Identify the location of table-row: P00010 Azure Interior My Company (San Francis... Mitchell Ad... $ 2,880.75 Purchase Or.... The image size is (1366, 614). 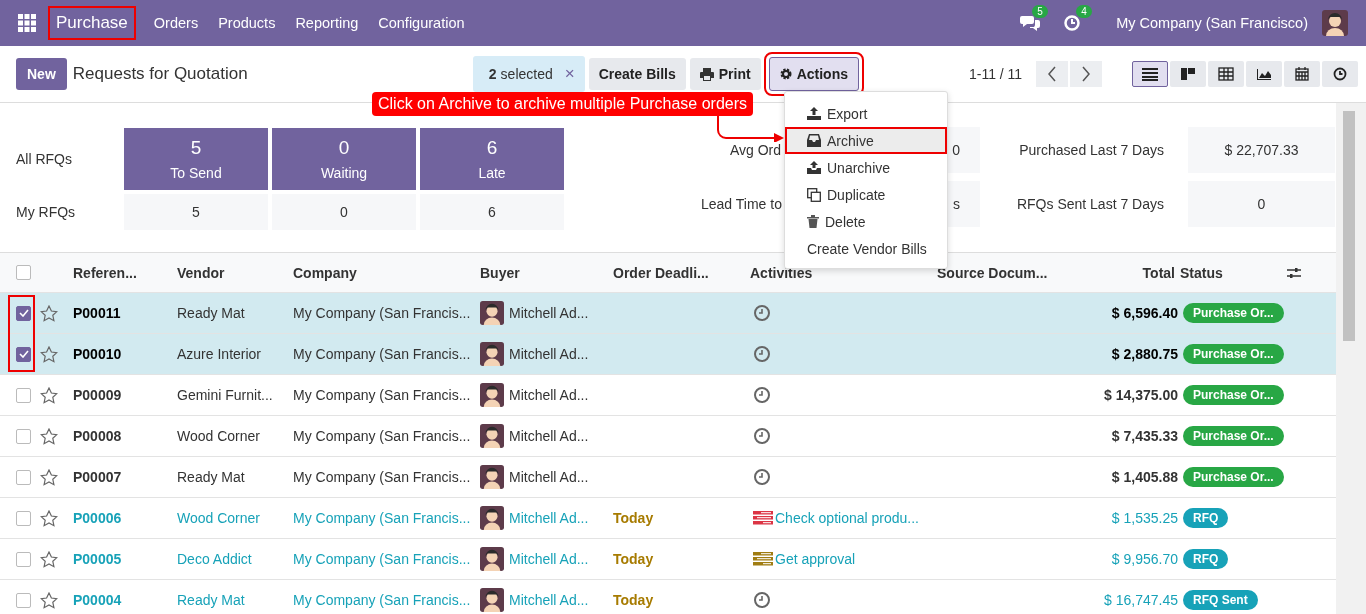
(668, 354).